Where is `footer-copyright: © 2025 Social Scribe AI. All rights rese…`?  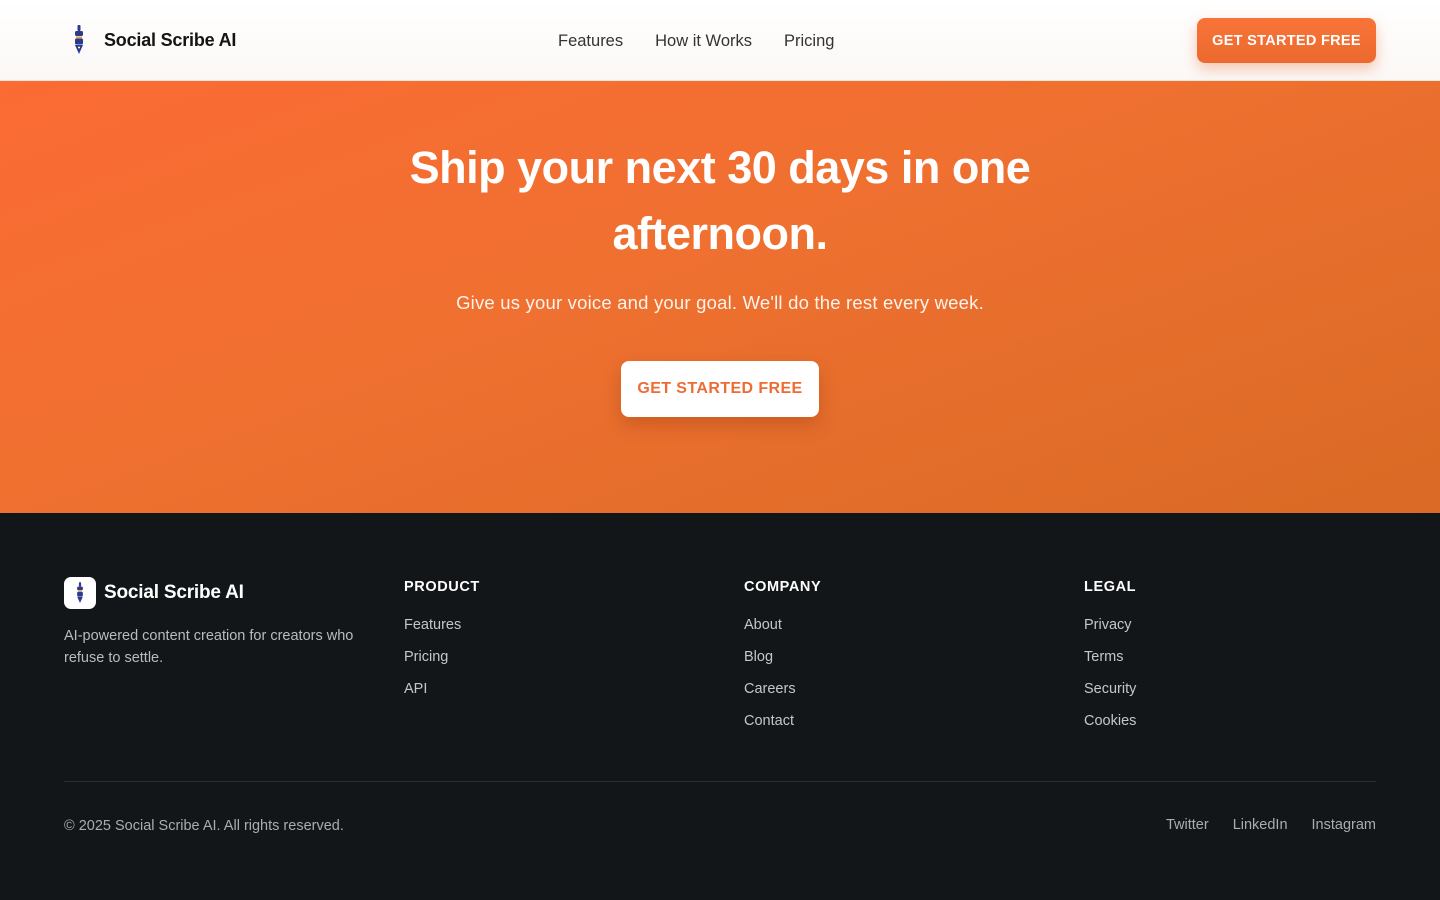
footer-copyright: © 2025 Social Scribe AI. All rights rese… is located at coordinates (204, 826).